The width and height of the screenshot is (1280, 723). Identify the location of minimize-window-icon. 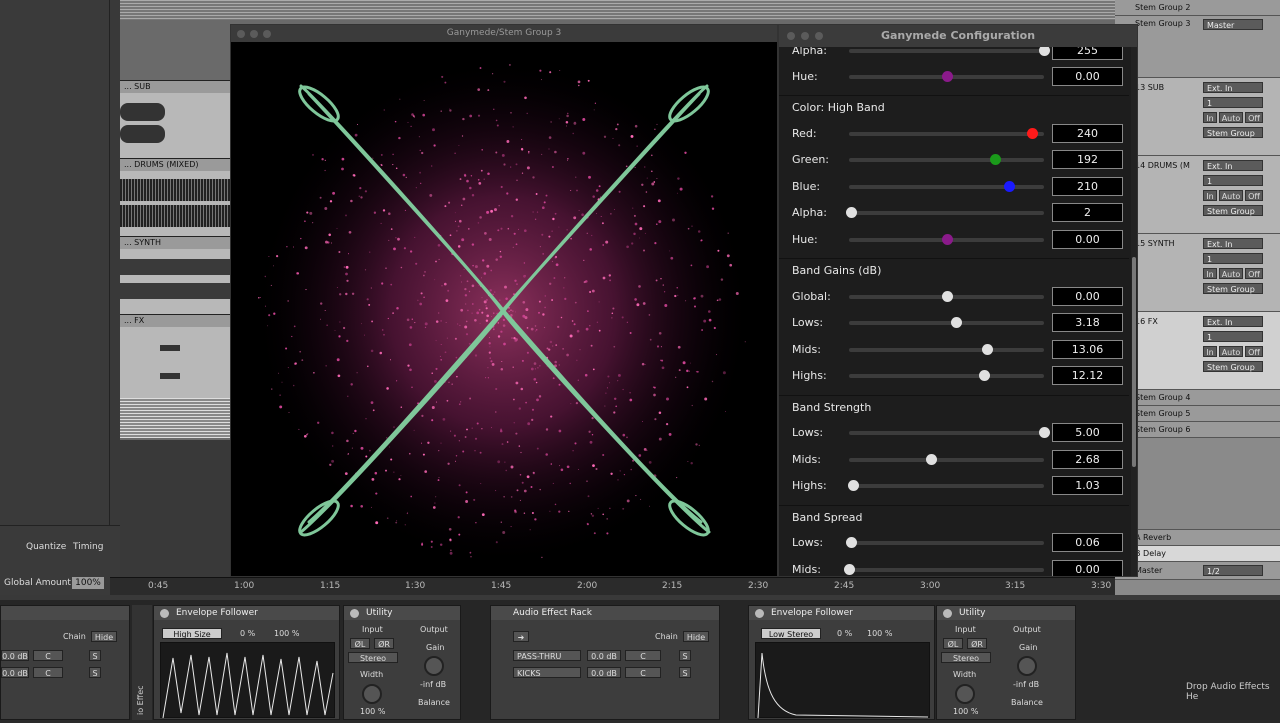
(805, 36).